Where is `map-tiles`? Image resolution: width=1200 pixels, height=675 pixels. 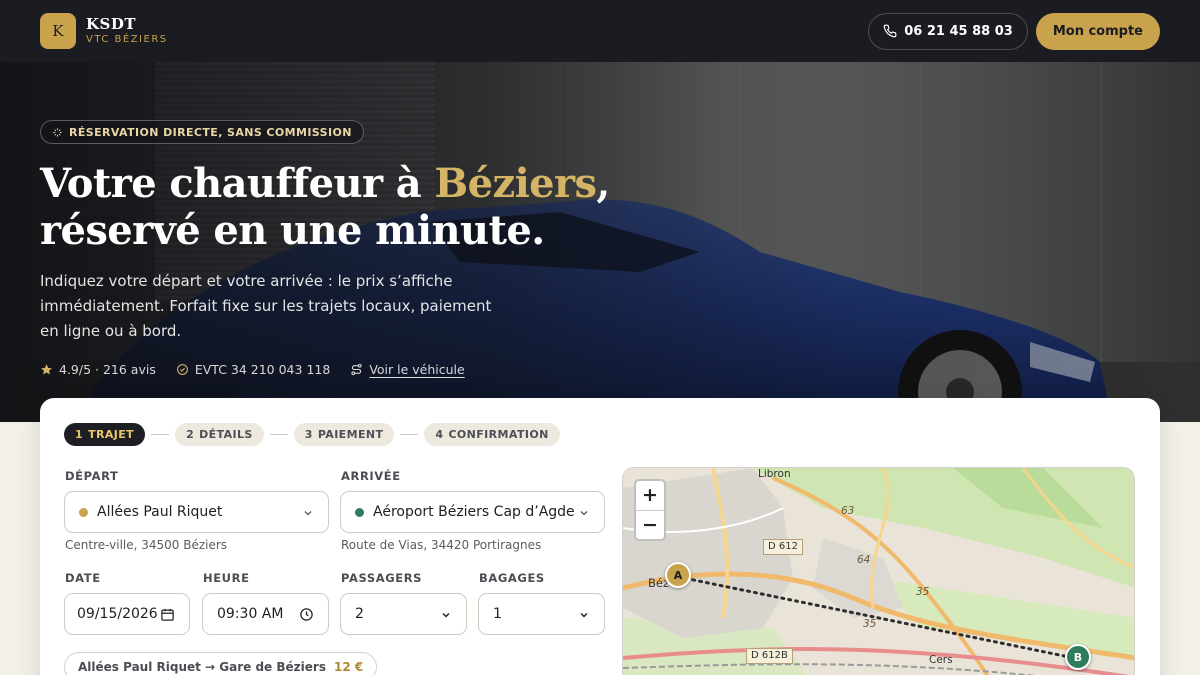
map-tiles is located at coordinates (878, 571).